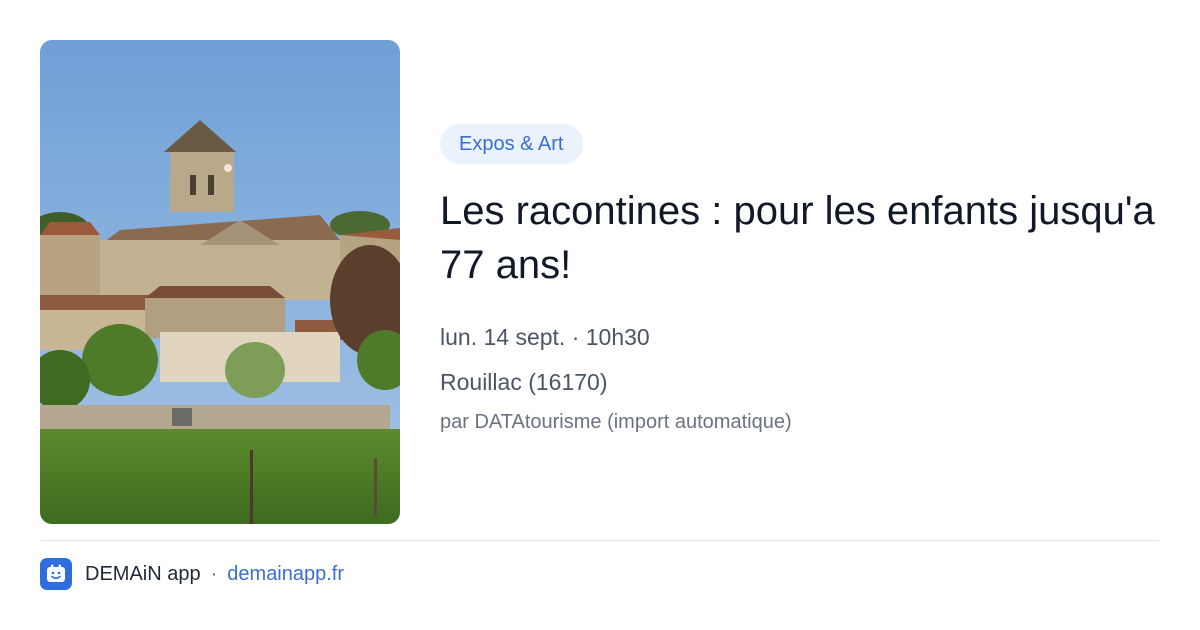  I want to click on event-source: par DATAtourisme (import automatique), so click(616, 422).